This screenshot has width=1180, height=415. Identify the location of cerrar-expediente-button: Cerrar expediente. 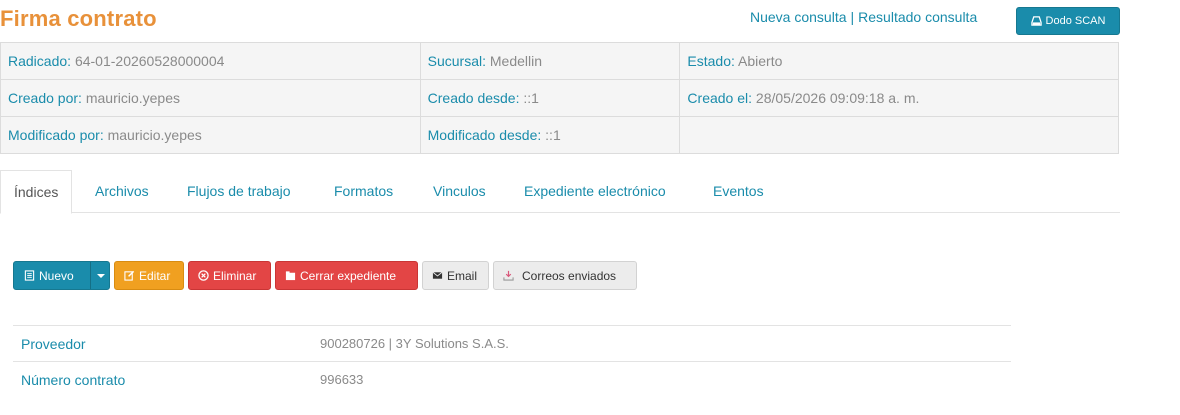
(346, 275).